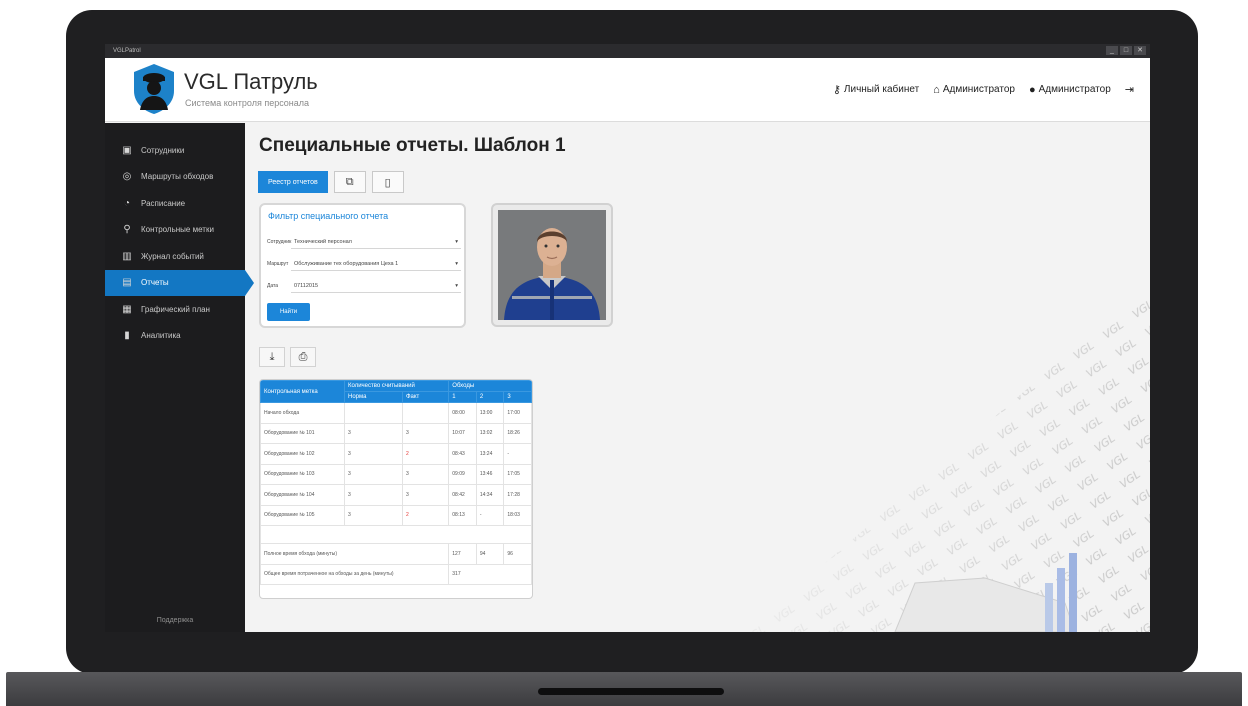 This screenshot has width=1248, height=706. What do you see at coordinates (881, 89) in the screenshot?
I see `personal-cabinet-label: Личный кабинет` at bounding box center [881, 89].